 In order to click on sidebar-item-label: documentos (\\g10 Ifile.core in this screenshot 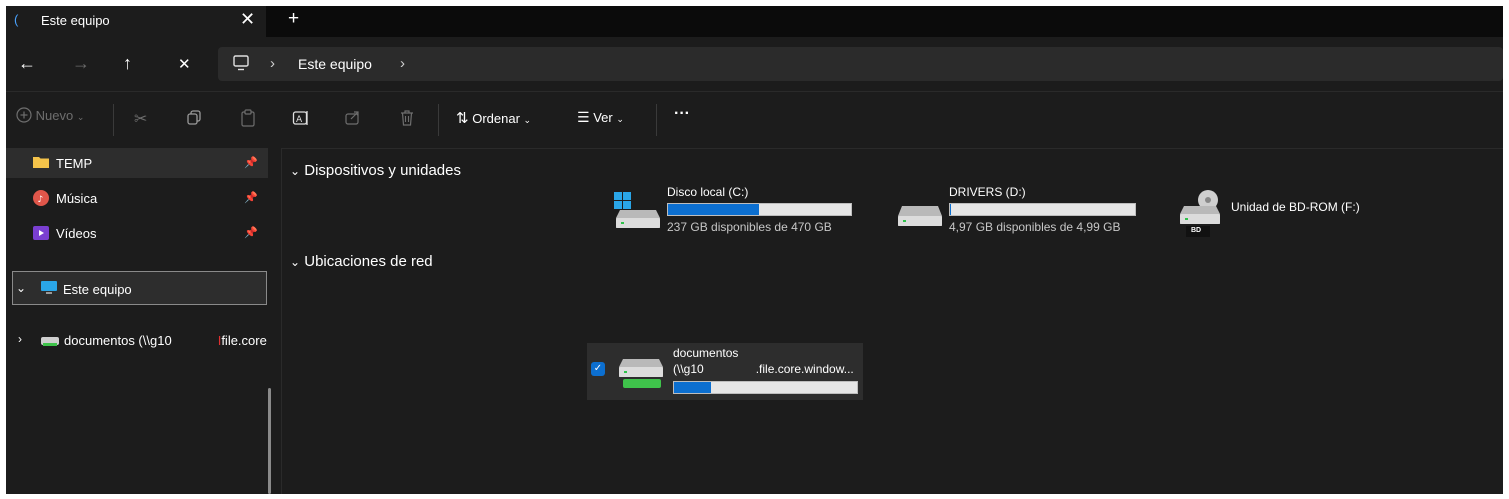, I will do `click(165, 340)`.